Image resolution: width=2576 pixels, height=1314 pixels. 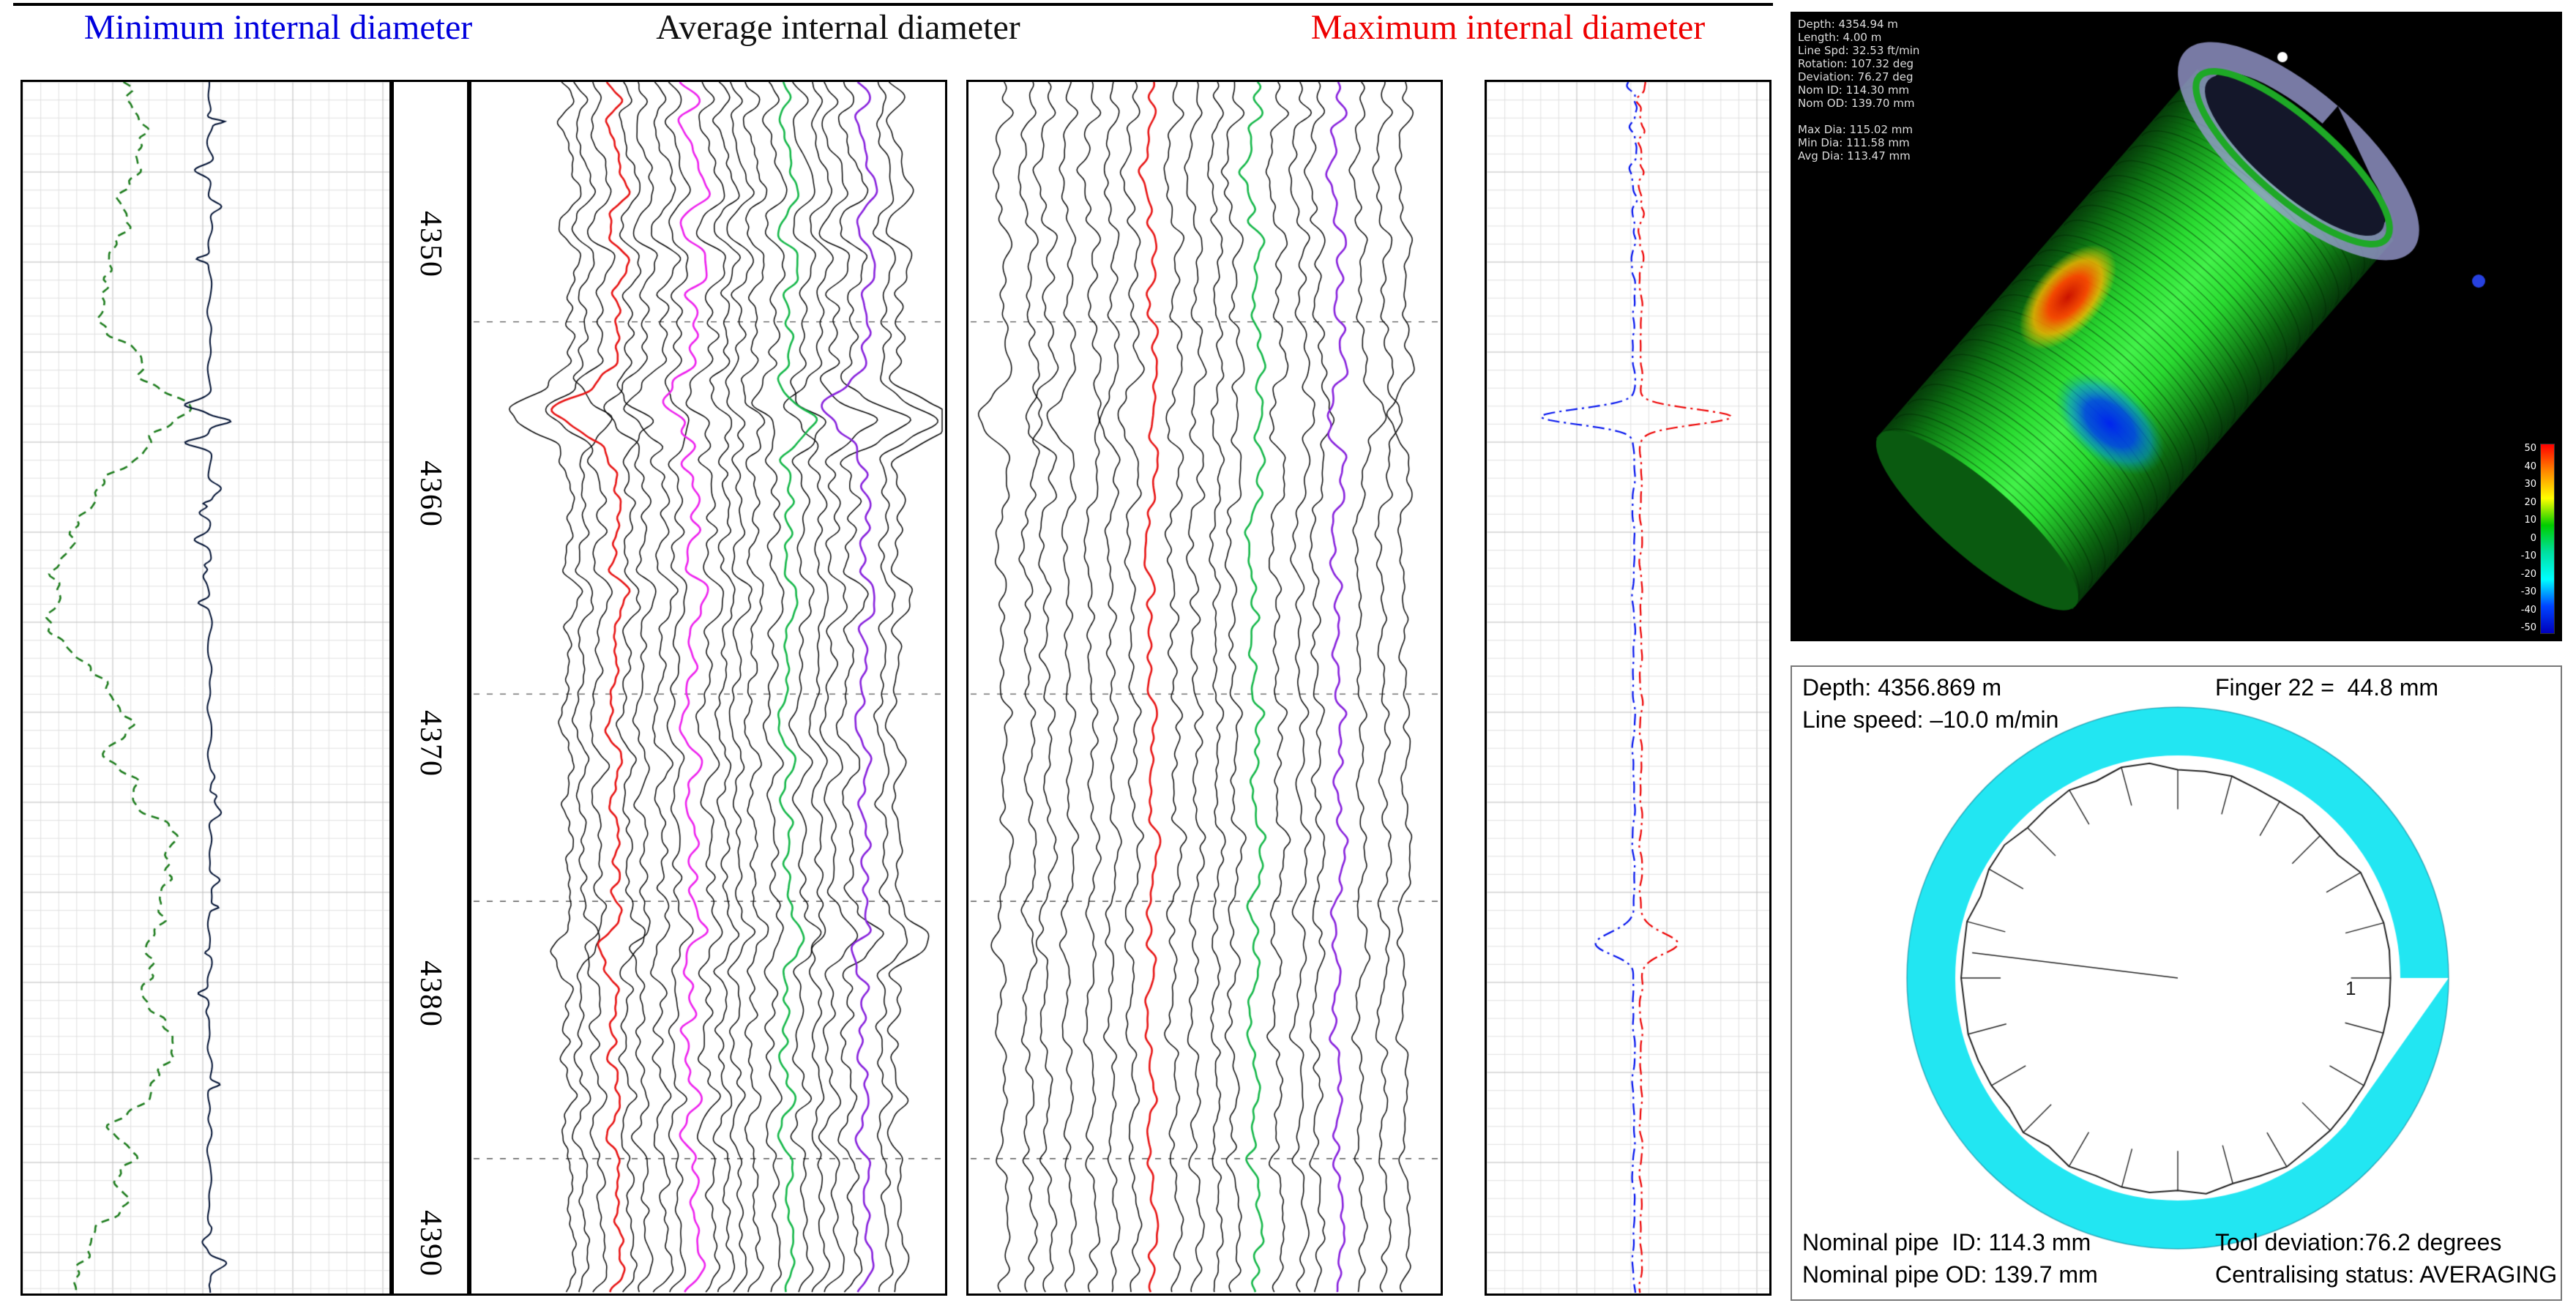 What do you see at coordinates (2530, 466) in the screenshot?
I see `colorbar-tick-label: 40` at bounding box center [2530, 466].